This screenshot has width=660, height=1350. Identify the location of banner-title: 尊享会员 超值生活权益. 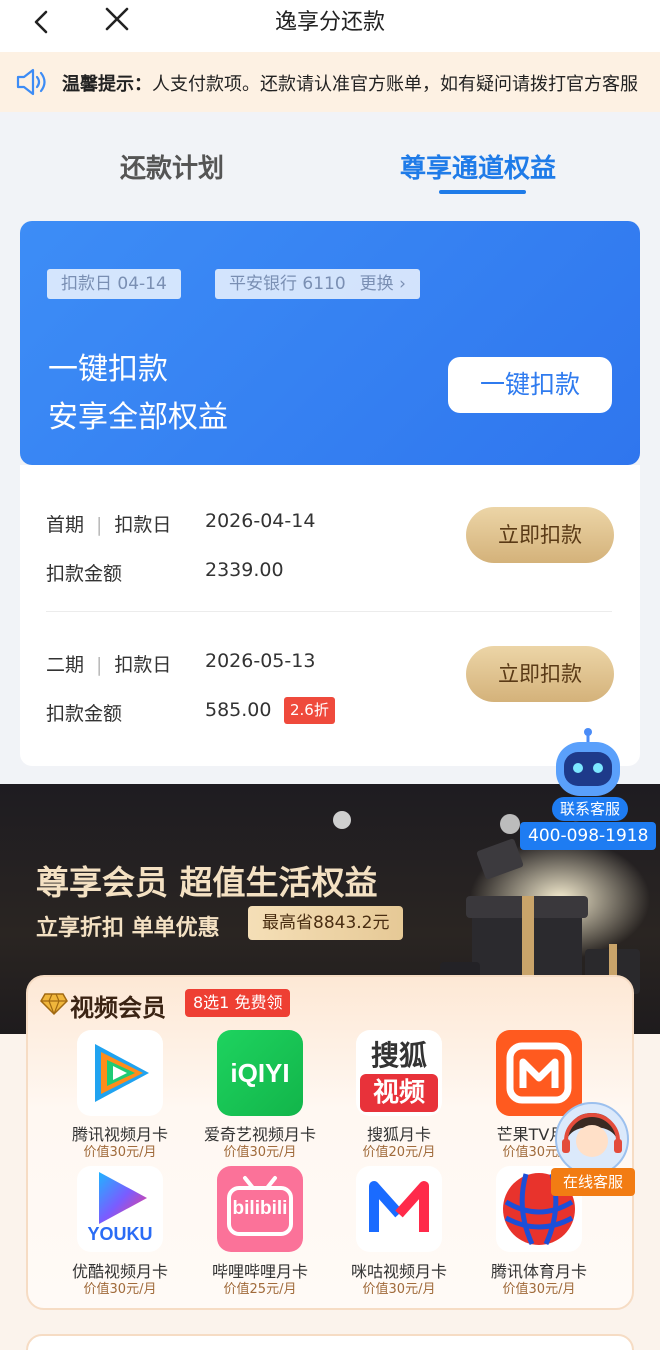
(207, 882).